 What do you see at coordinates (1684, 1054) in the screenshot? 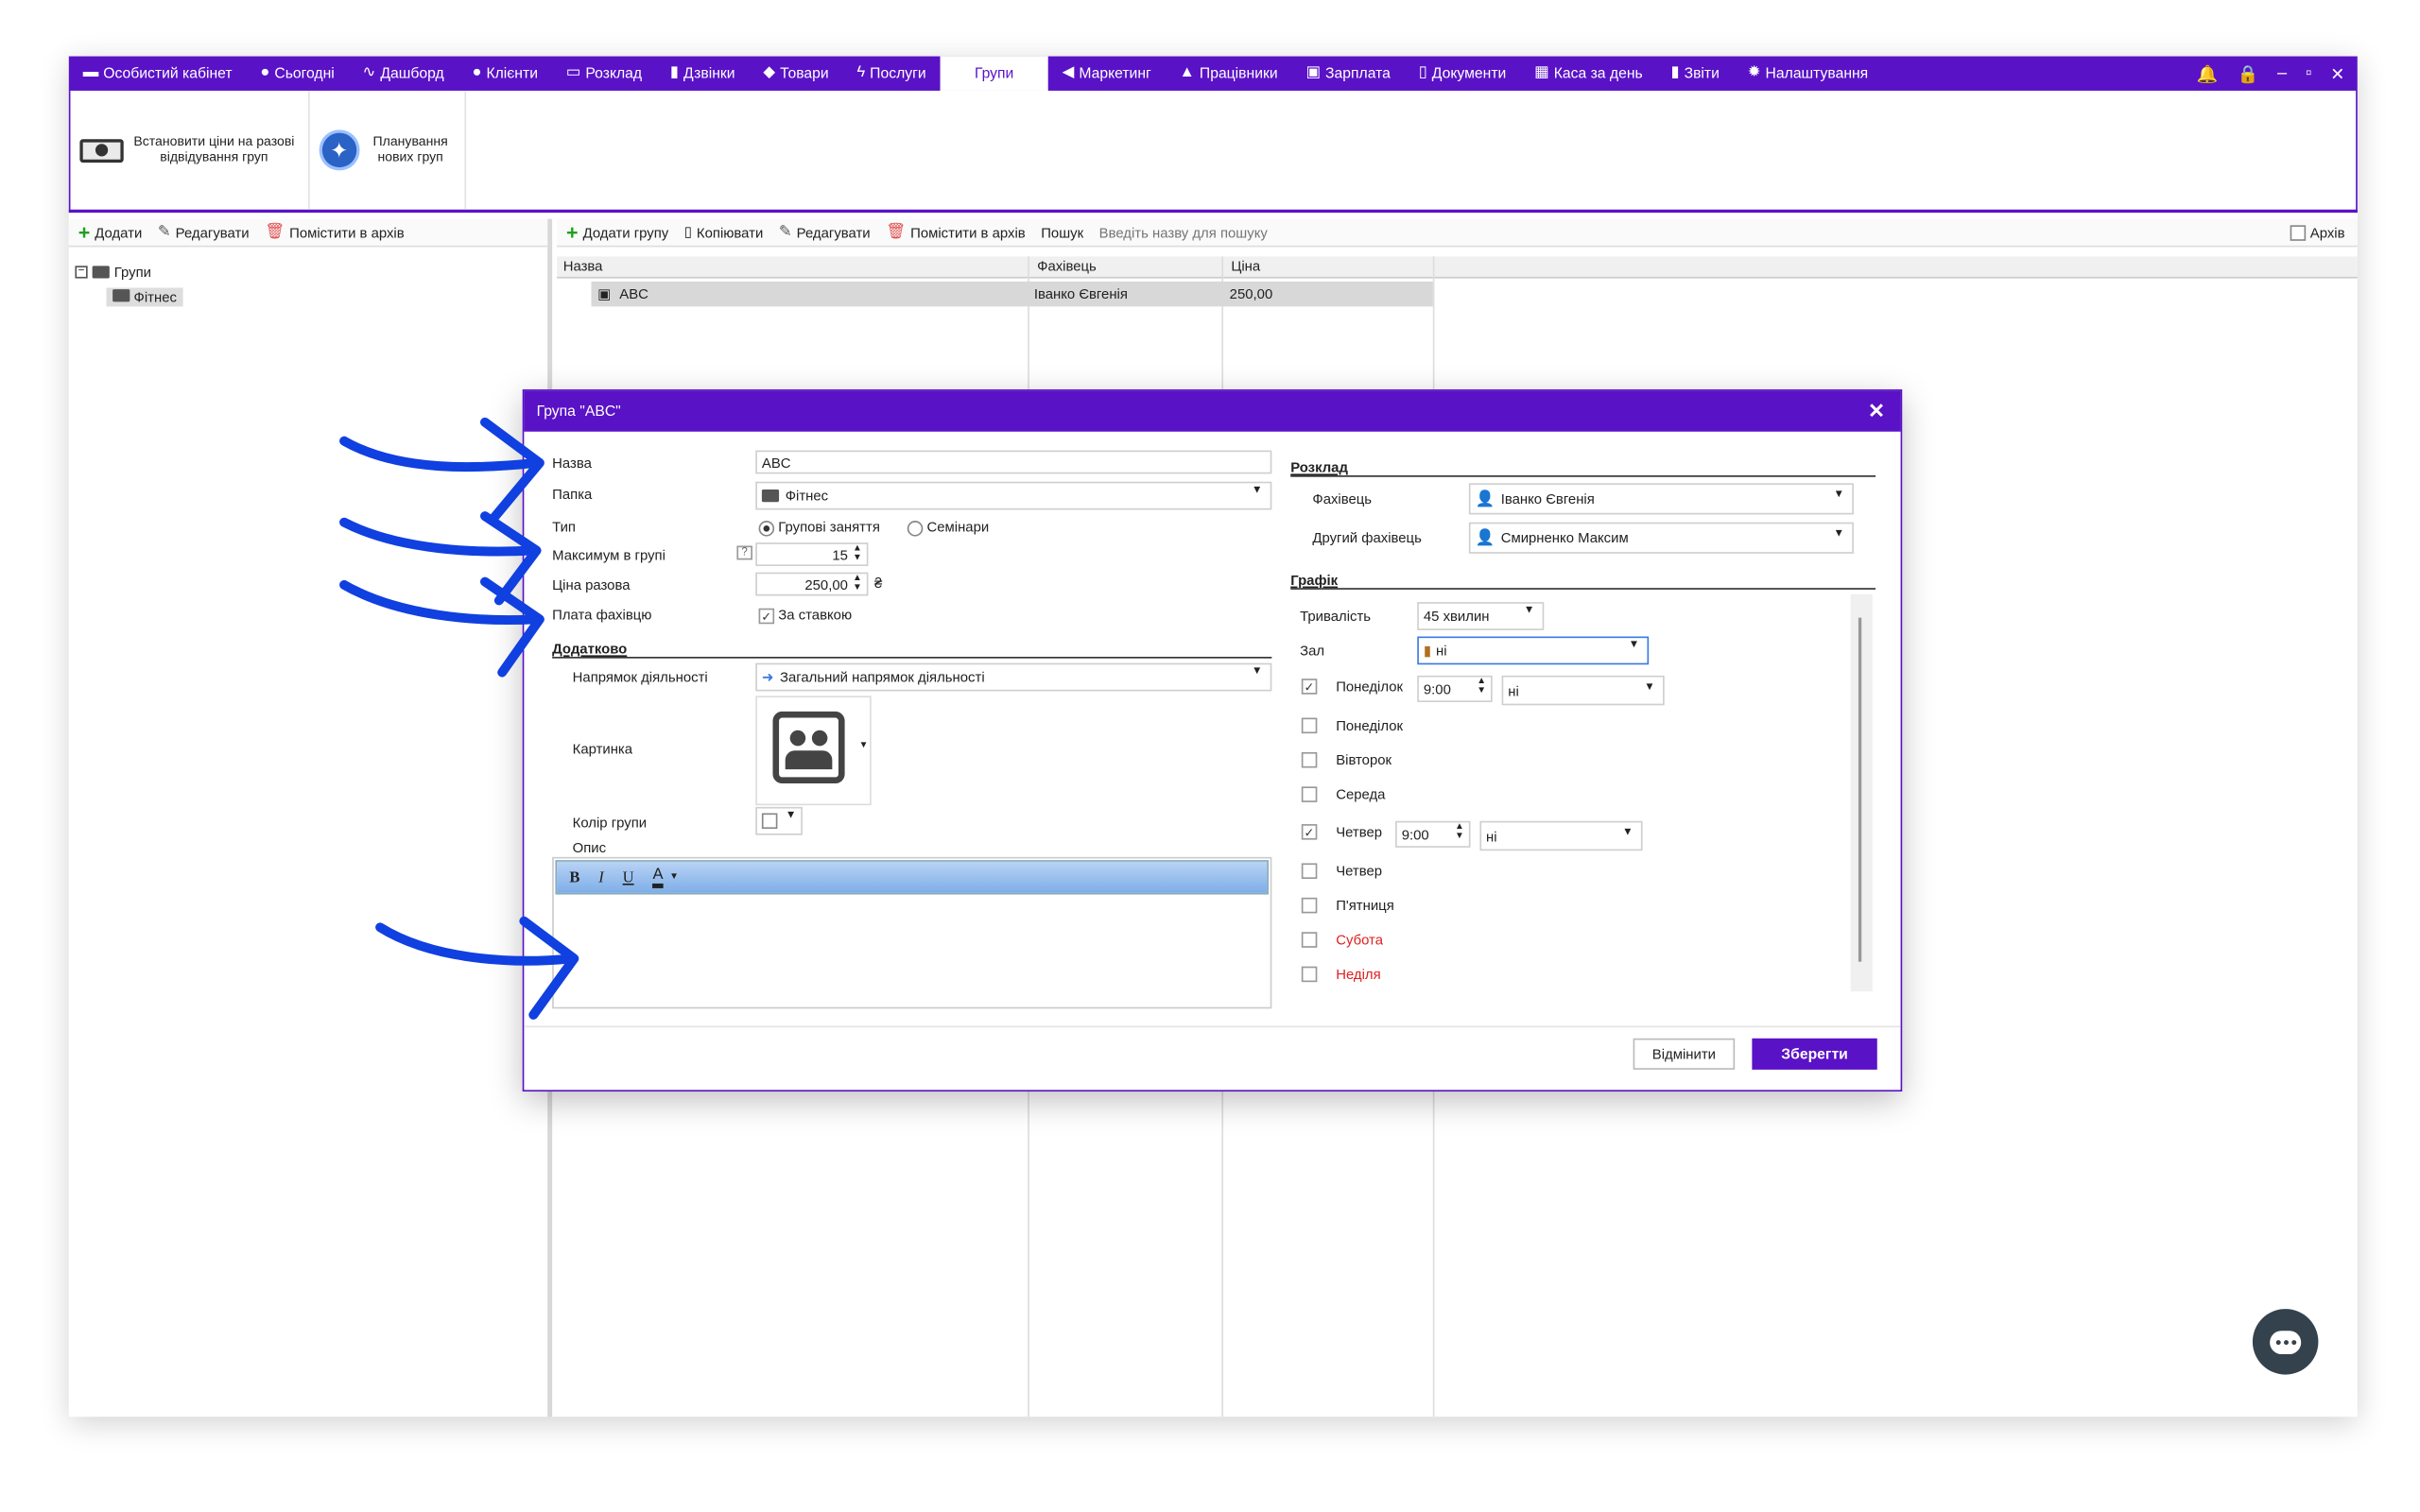
I see `cancel-button: Відмінити` at bounding box center [1684, 1054].